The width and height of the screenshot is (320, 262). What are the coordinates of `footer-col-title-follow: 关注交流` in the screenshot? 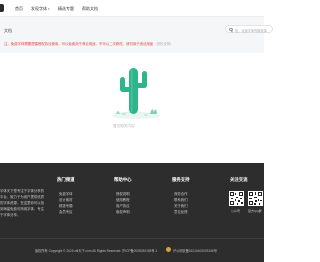 It's located at (239, 179).